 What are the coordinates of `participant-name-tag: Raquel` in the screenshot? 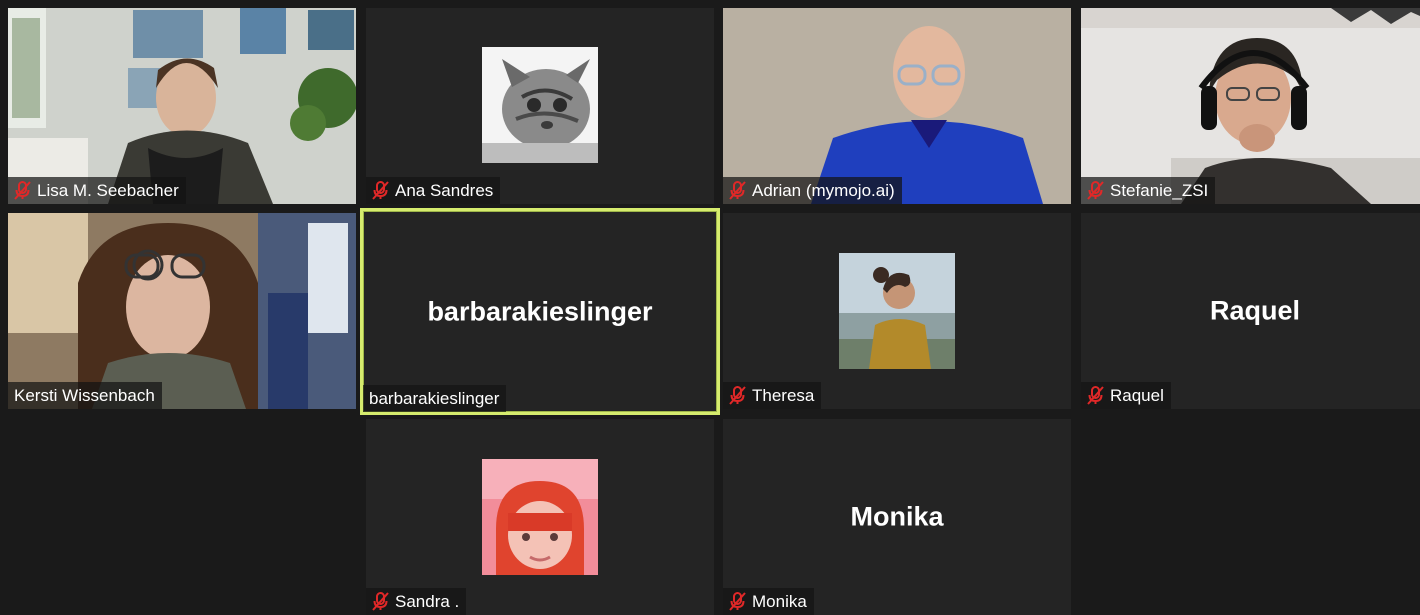 It's located at (1126, 395).